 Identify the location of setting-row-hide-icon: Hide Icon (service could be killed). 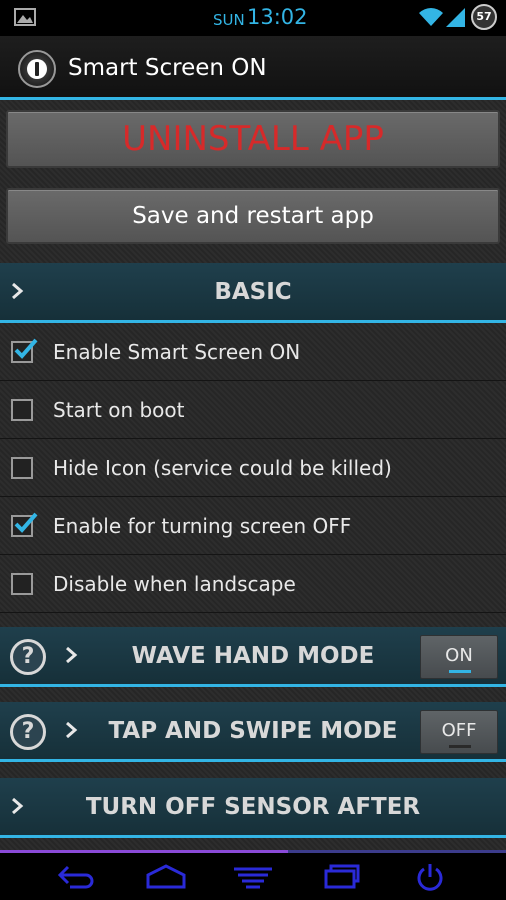
(253, 468).